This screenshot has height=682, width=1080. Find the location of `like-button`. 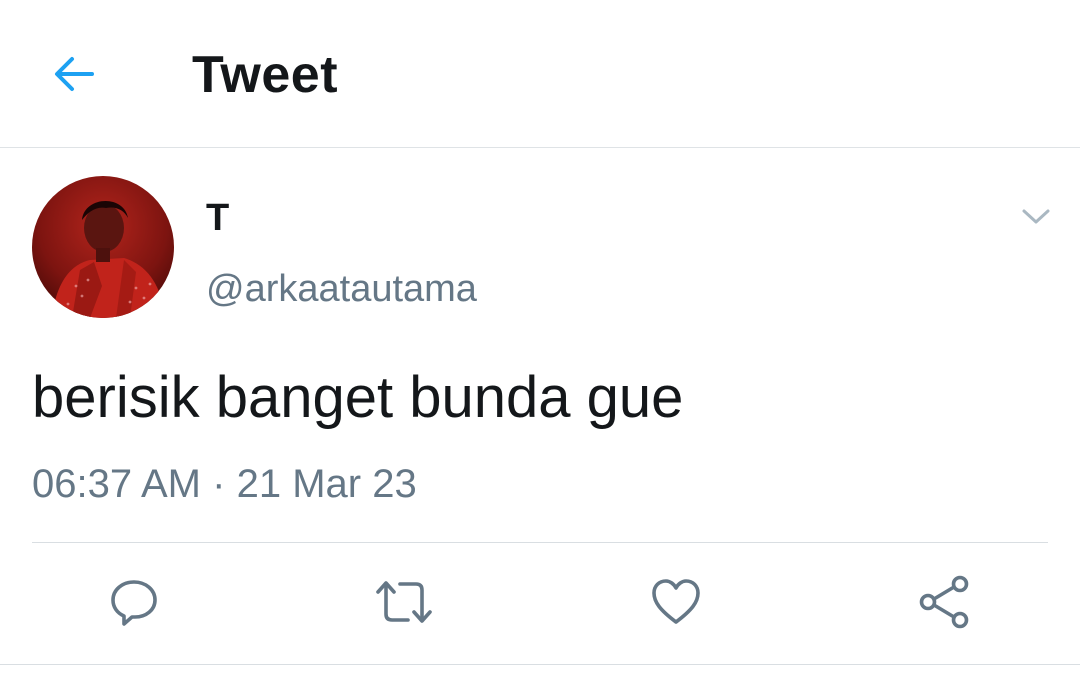

like-button is located at coordinates (676, 602).